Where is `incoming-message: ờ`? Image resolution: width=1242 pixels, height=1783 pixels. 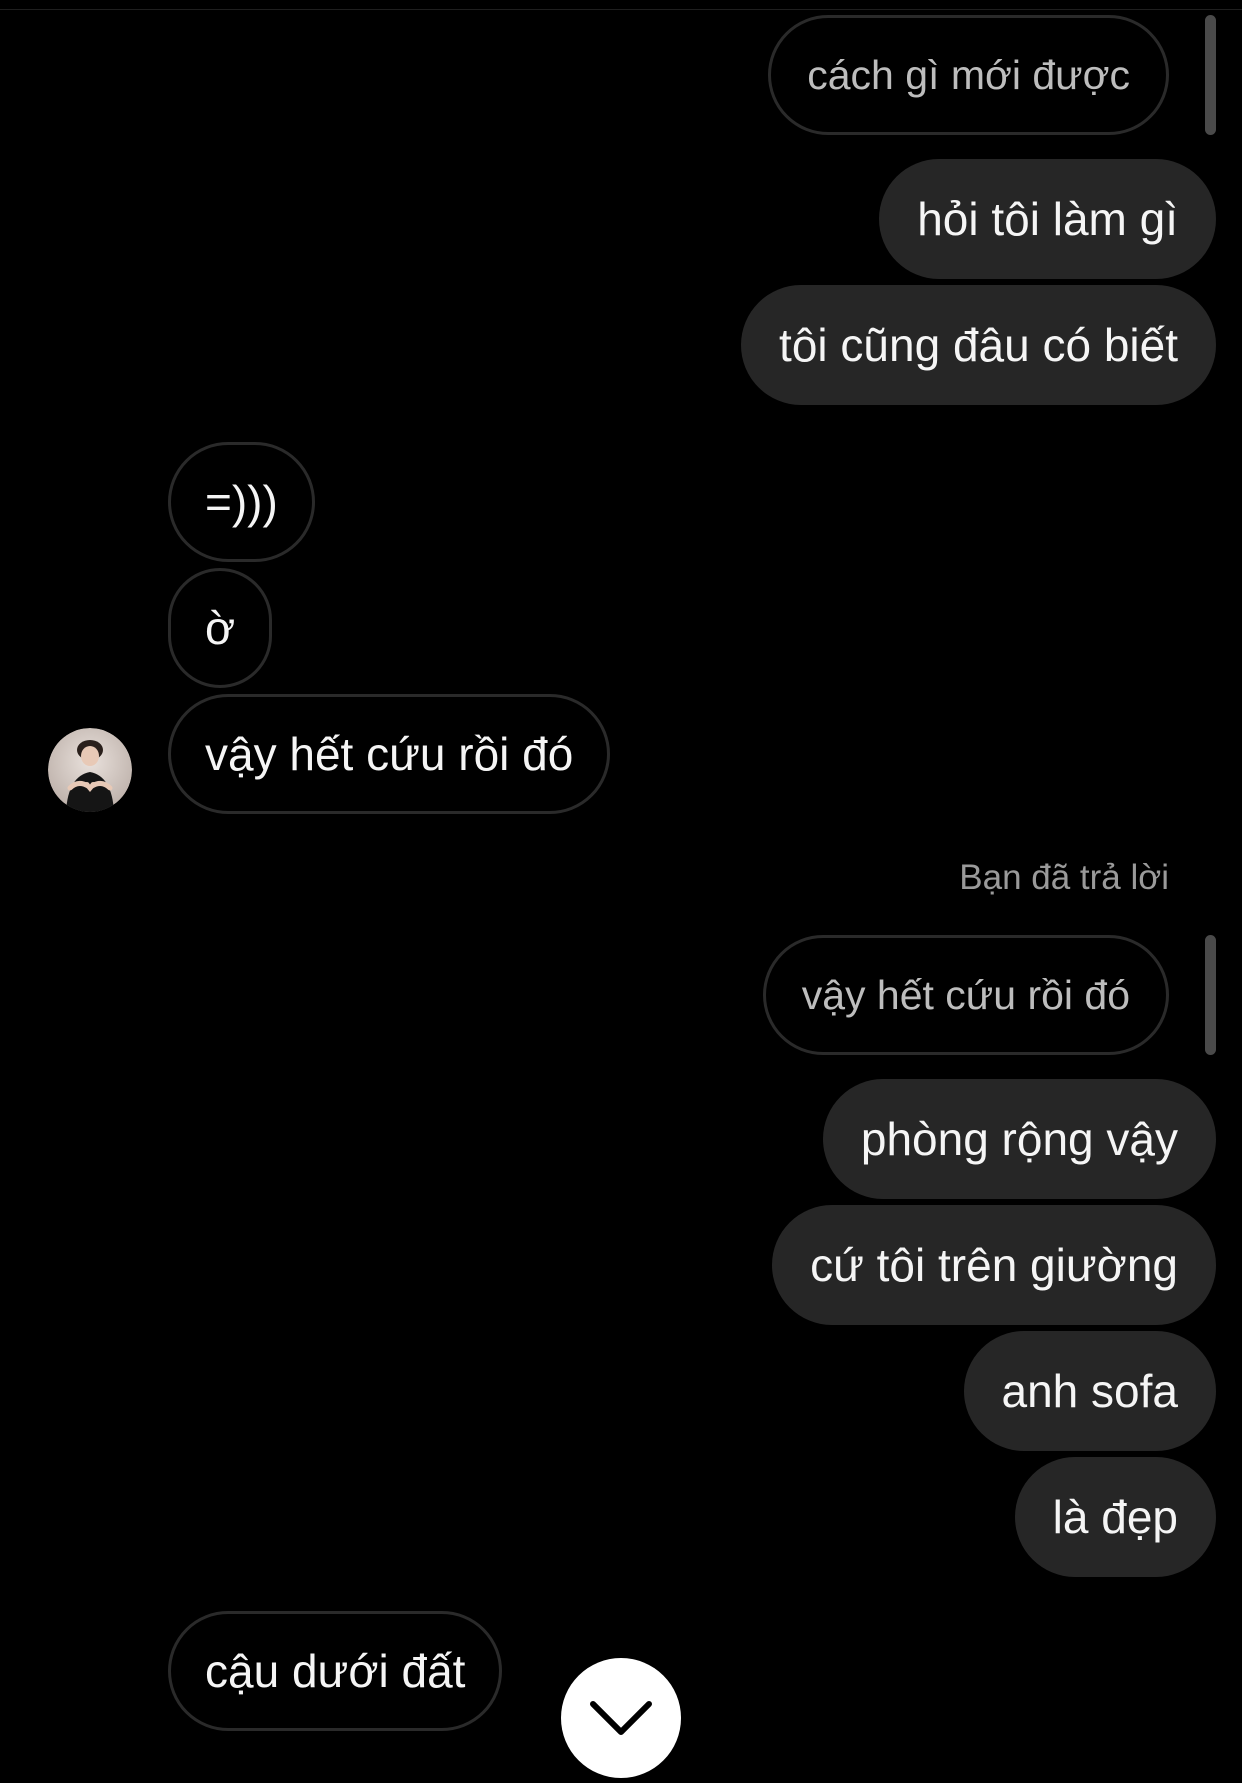
incoming-message: ờ is located at coordinates (220, 628).